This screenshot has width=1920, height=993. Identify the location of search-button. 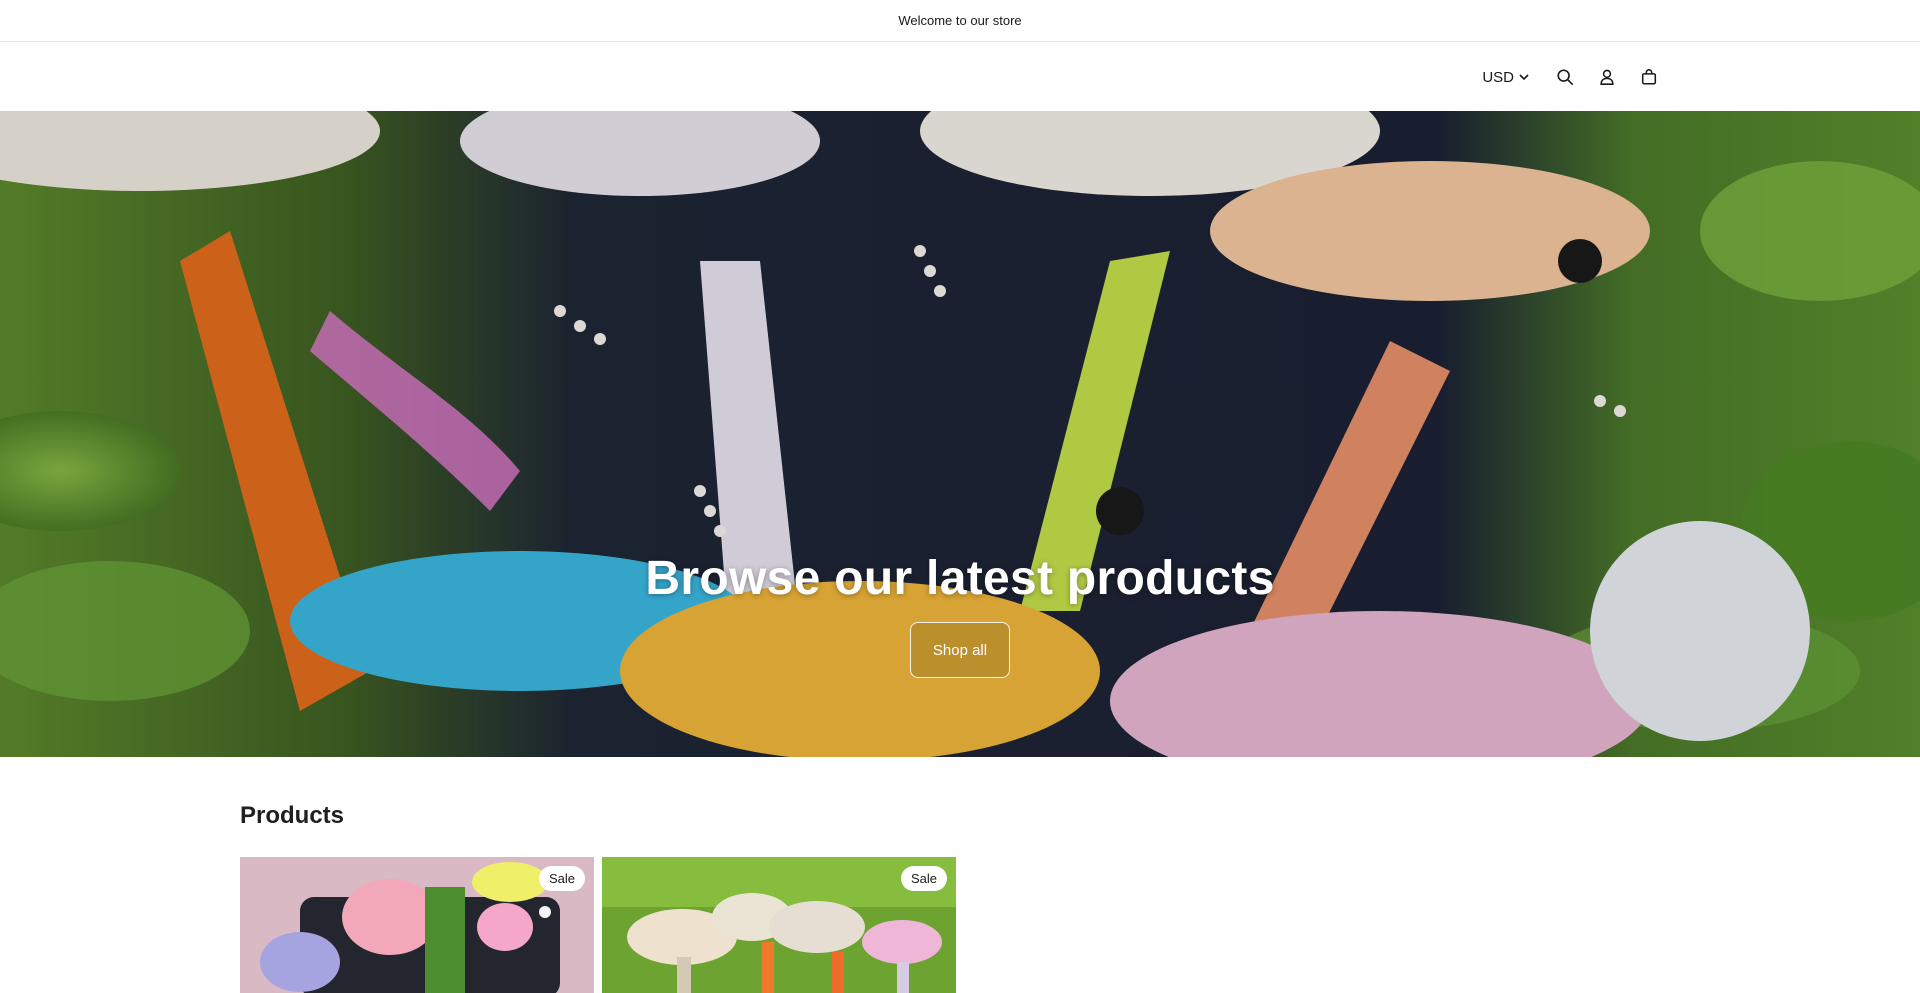
(1565, 77).